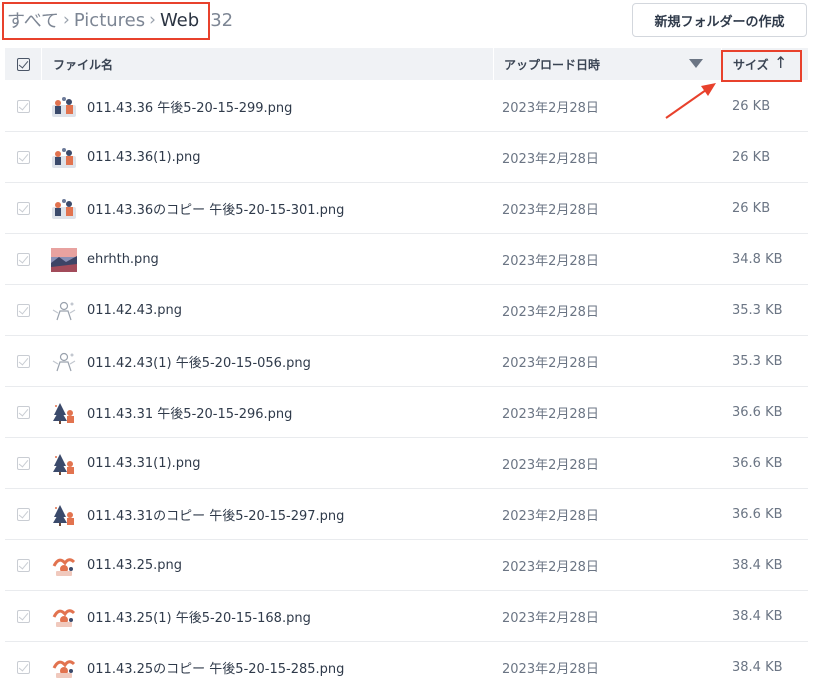 The width and height of the screenshot is (817, 687). Describe the element at coordinates (406, 157) in the screenshot. I see `table-row: 011.43.36(1).png 2023年2月28日 26 KB` at that location.